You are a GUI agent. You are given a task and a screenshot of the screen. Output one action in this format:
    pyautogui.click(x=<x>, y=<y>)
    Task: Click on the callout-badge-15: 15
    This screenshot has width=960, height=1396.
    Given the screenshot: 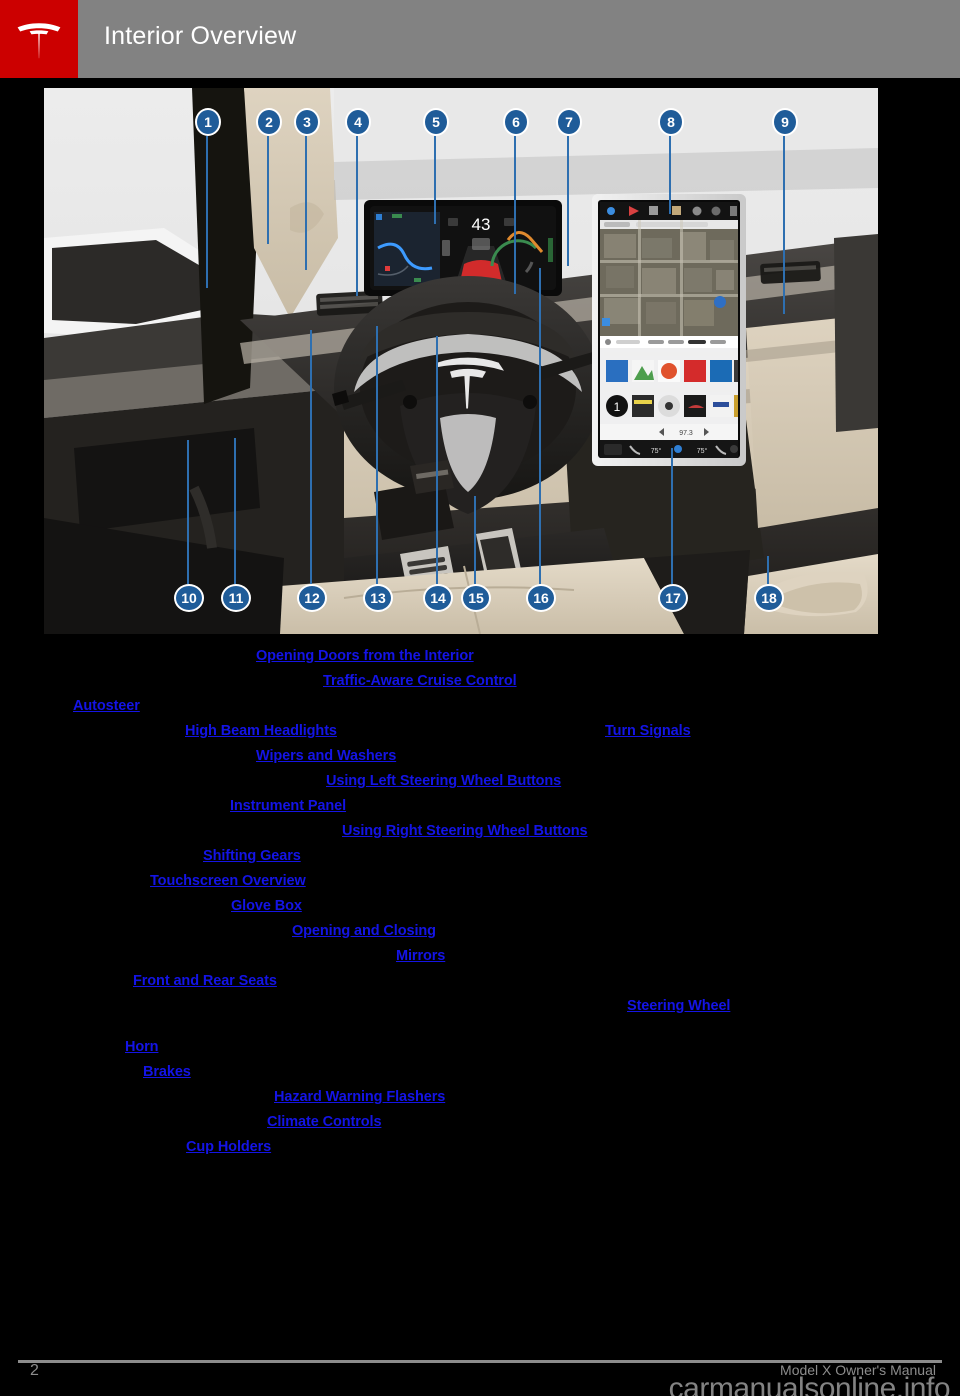 What is the action you would take?
    pyautogui.click(x=476, y=598)
    